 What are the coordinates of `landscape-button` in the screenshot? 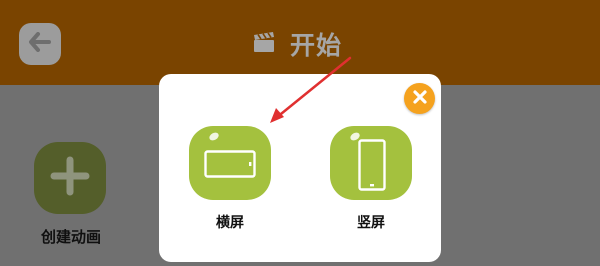 It's located at (230, 163).